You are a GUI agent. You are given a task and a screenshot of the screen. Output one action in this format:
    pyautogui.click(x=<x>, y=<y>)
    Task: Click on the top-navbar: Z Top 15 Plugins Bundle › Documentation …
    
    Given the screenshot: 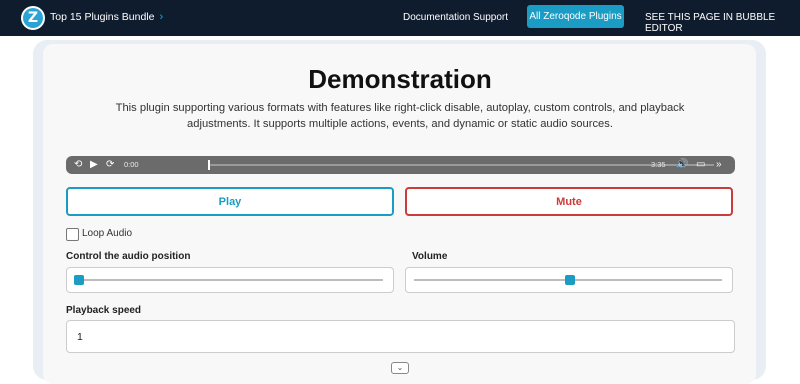 What is the action you would take?
    pyautogui.click(x=400, y=18)
    